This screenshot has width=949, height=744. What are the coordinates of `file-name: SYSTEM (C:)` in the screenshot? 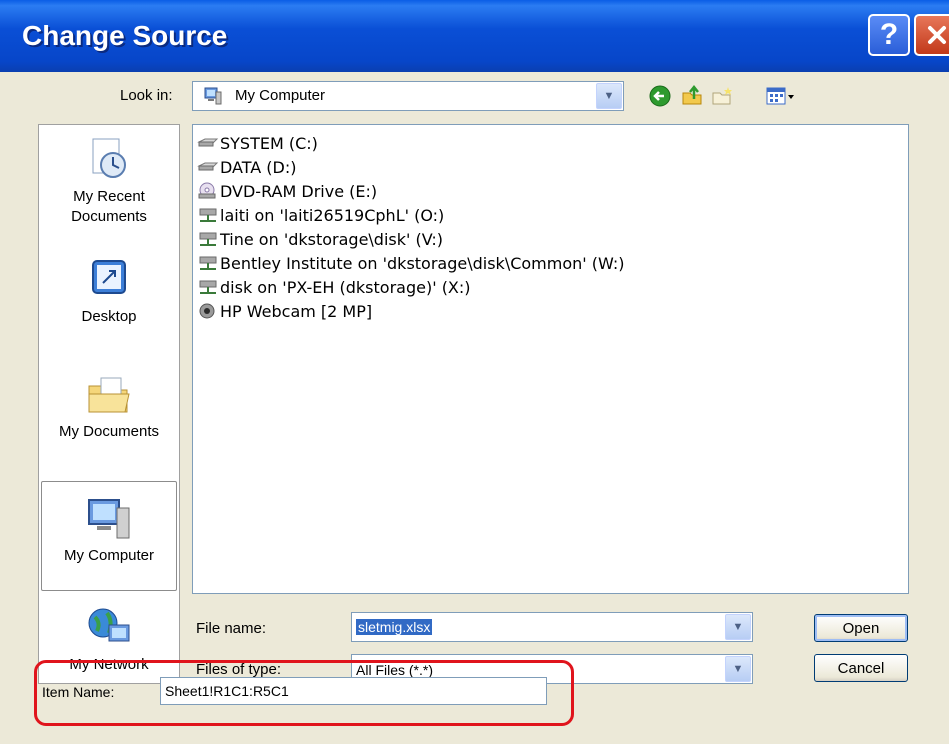 It's located at (269, 143).